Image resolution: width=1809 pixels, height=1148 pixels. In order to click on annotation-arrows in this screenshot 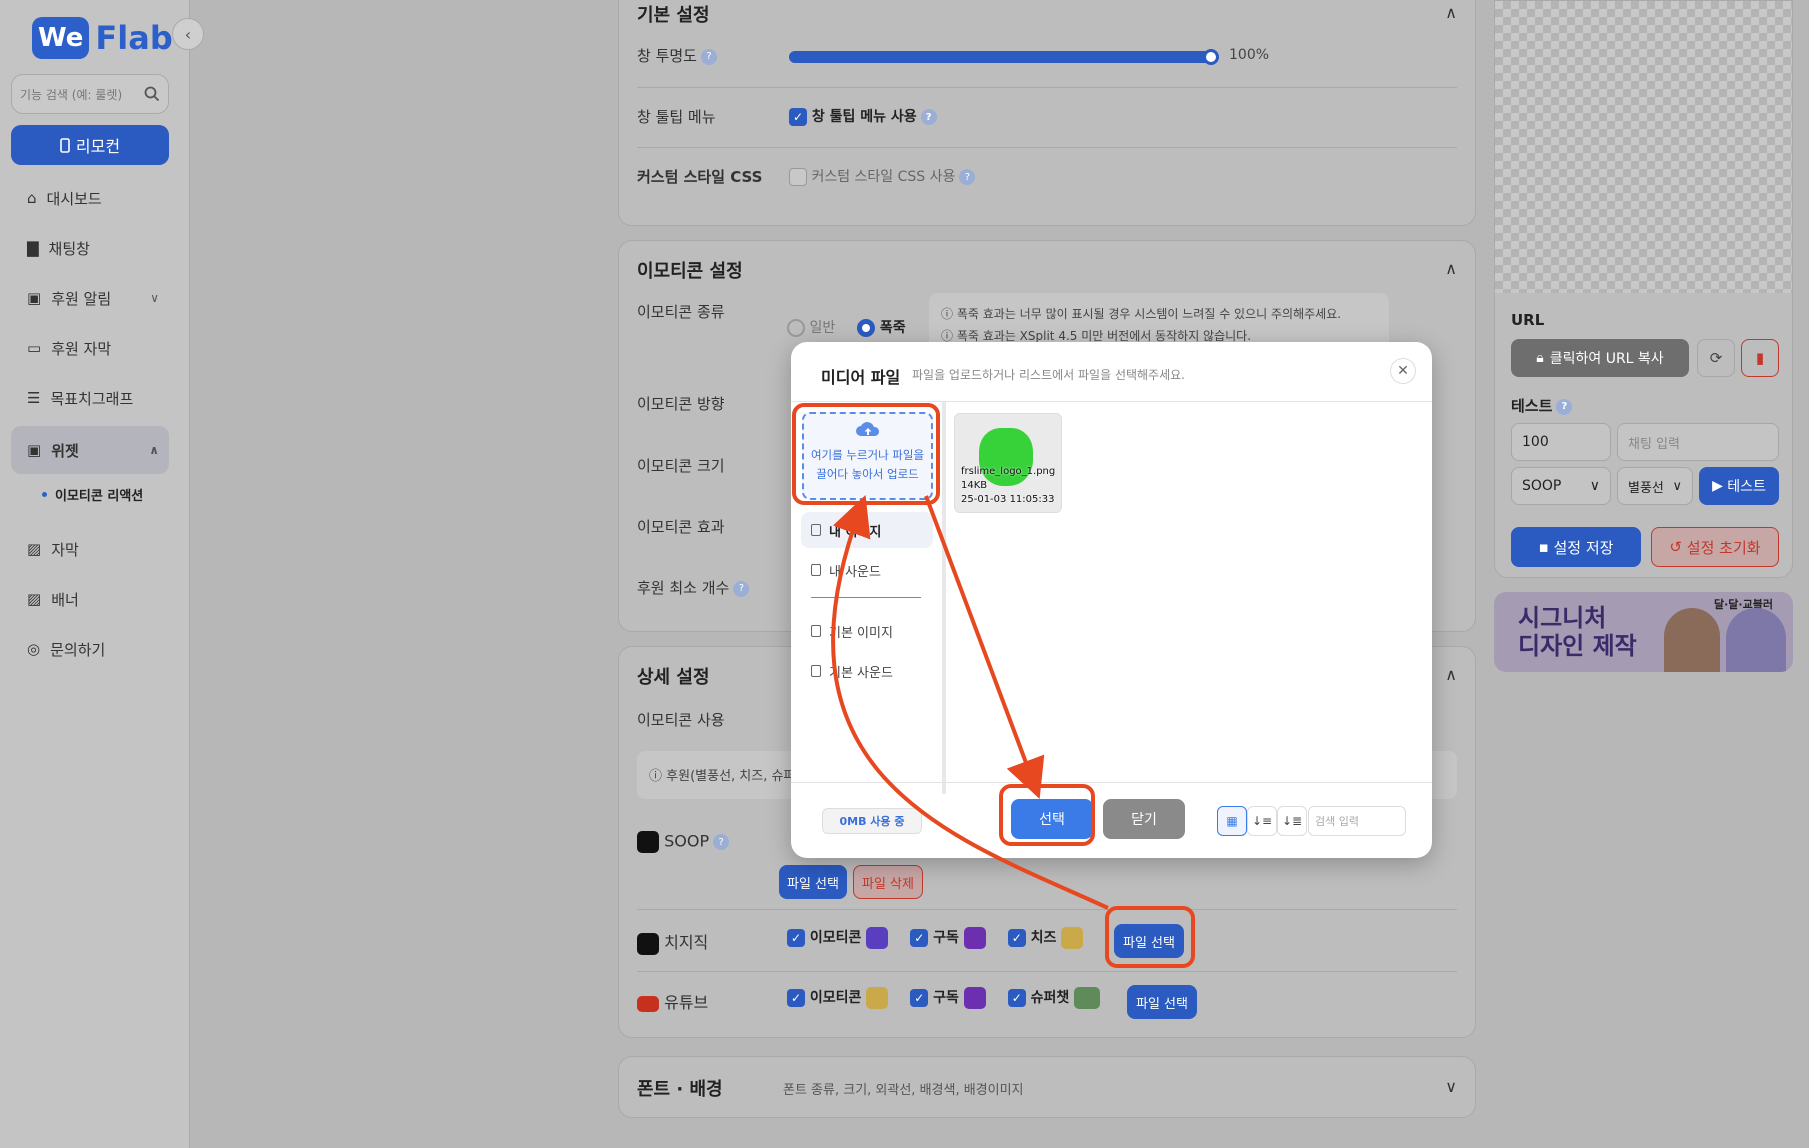, I will do `click(970, 702)`.